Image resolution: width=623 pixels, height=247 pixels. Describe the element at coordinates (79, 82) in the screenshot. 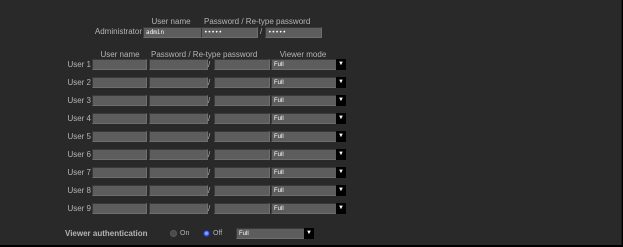

I see `user-label: User 2` at that location.